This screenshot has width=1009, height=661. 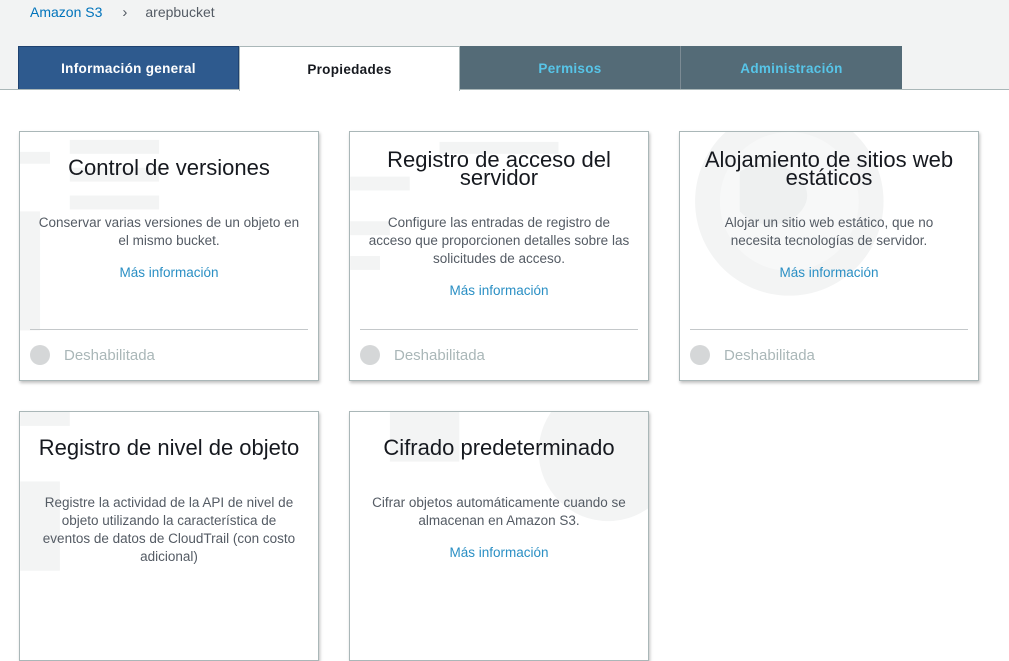 What do you see at coordinates (169, 447) in the screenshot?
I see `card-title: Registro de nivel de objeto` at bounding box center [169, 447].